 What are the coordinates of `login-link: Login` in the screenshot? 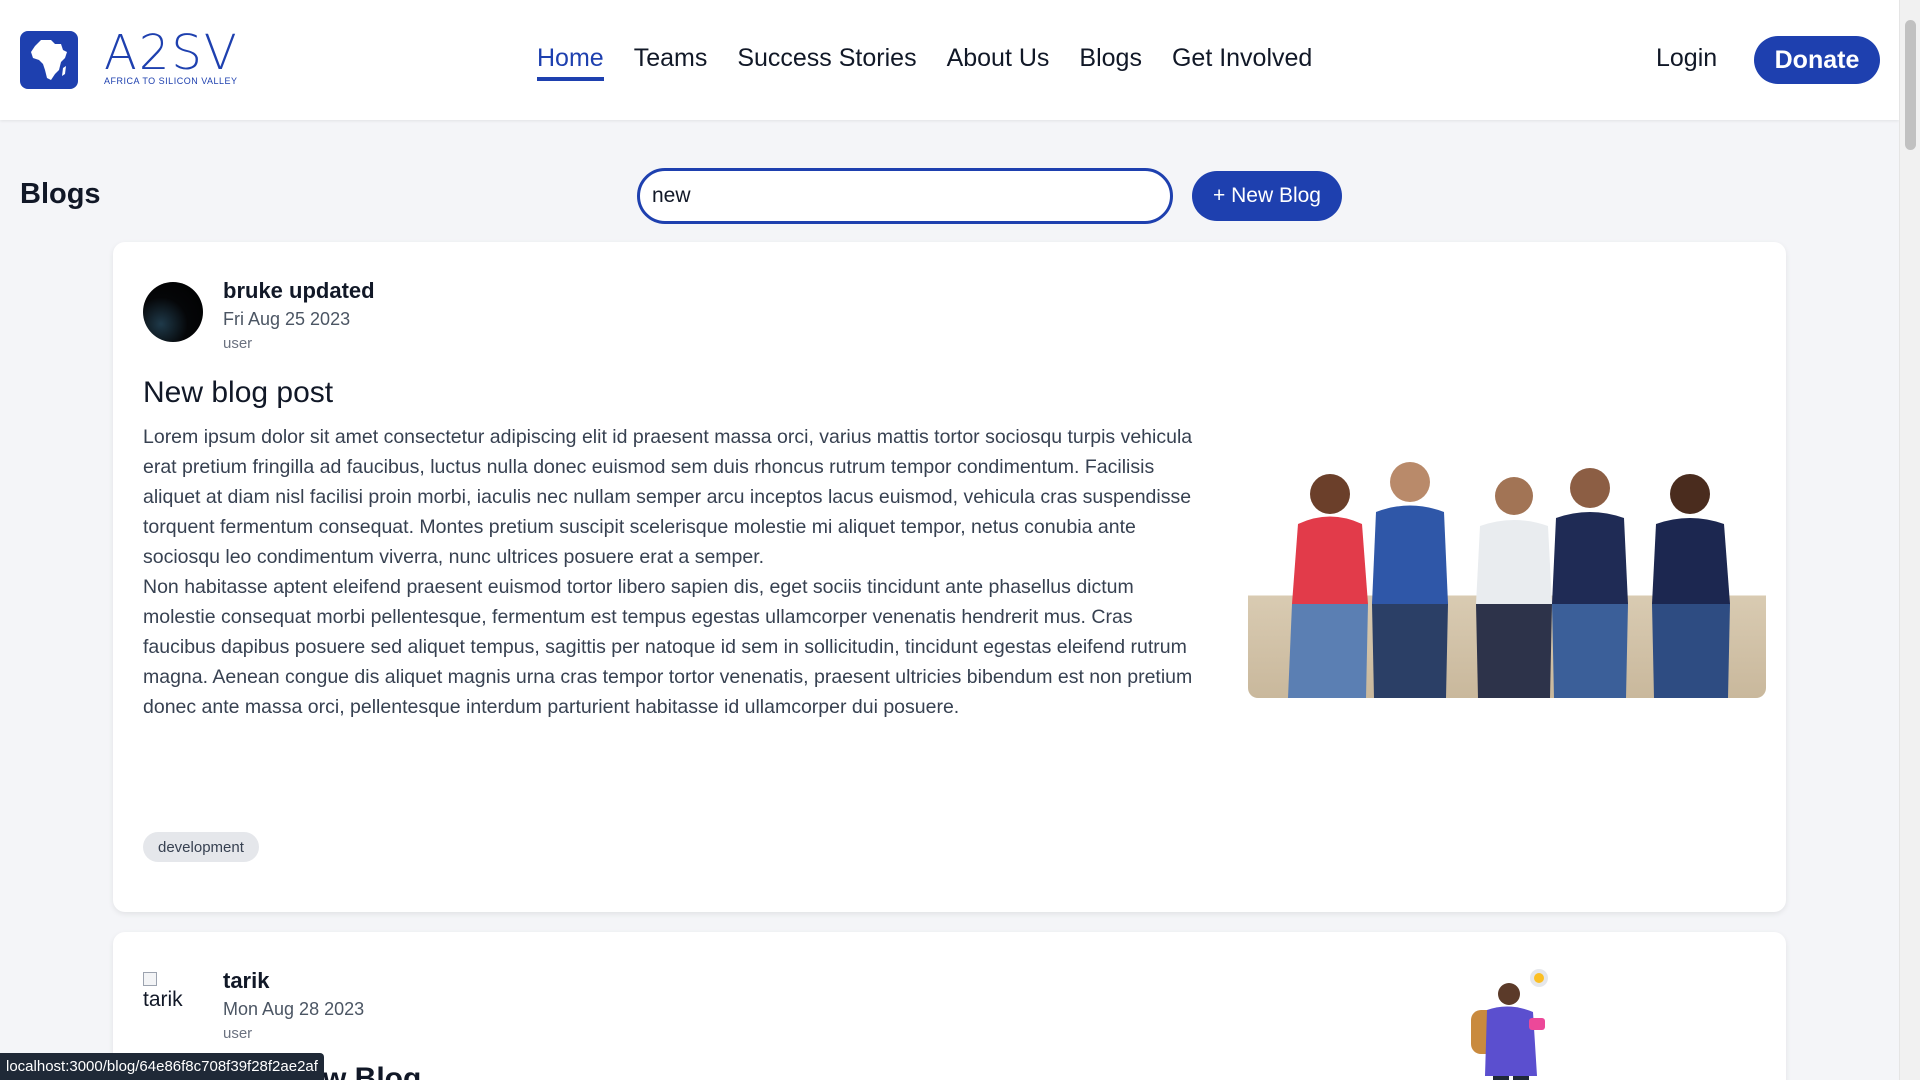 It's located at (1686, 58).